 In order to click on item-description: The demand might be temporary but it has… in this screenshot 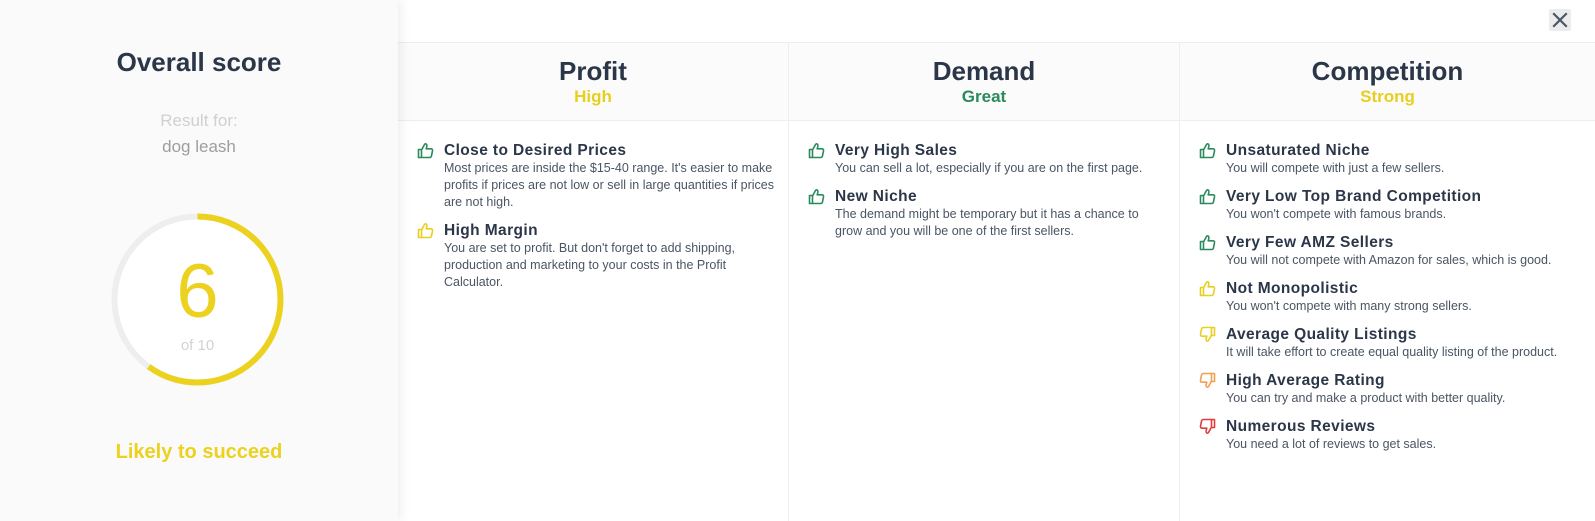, I will do `click(987, 222)`.